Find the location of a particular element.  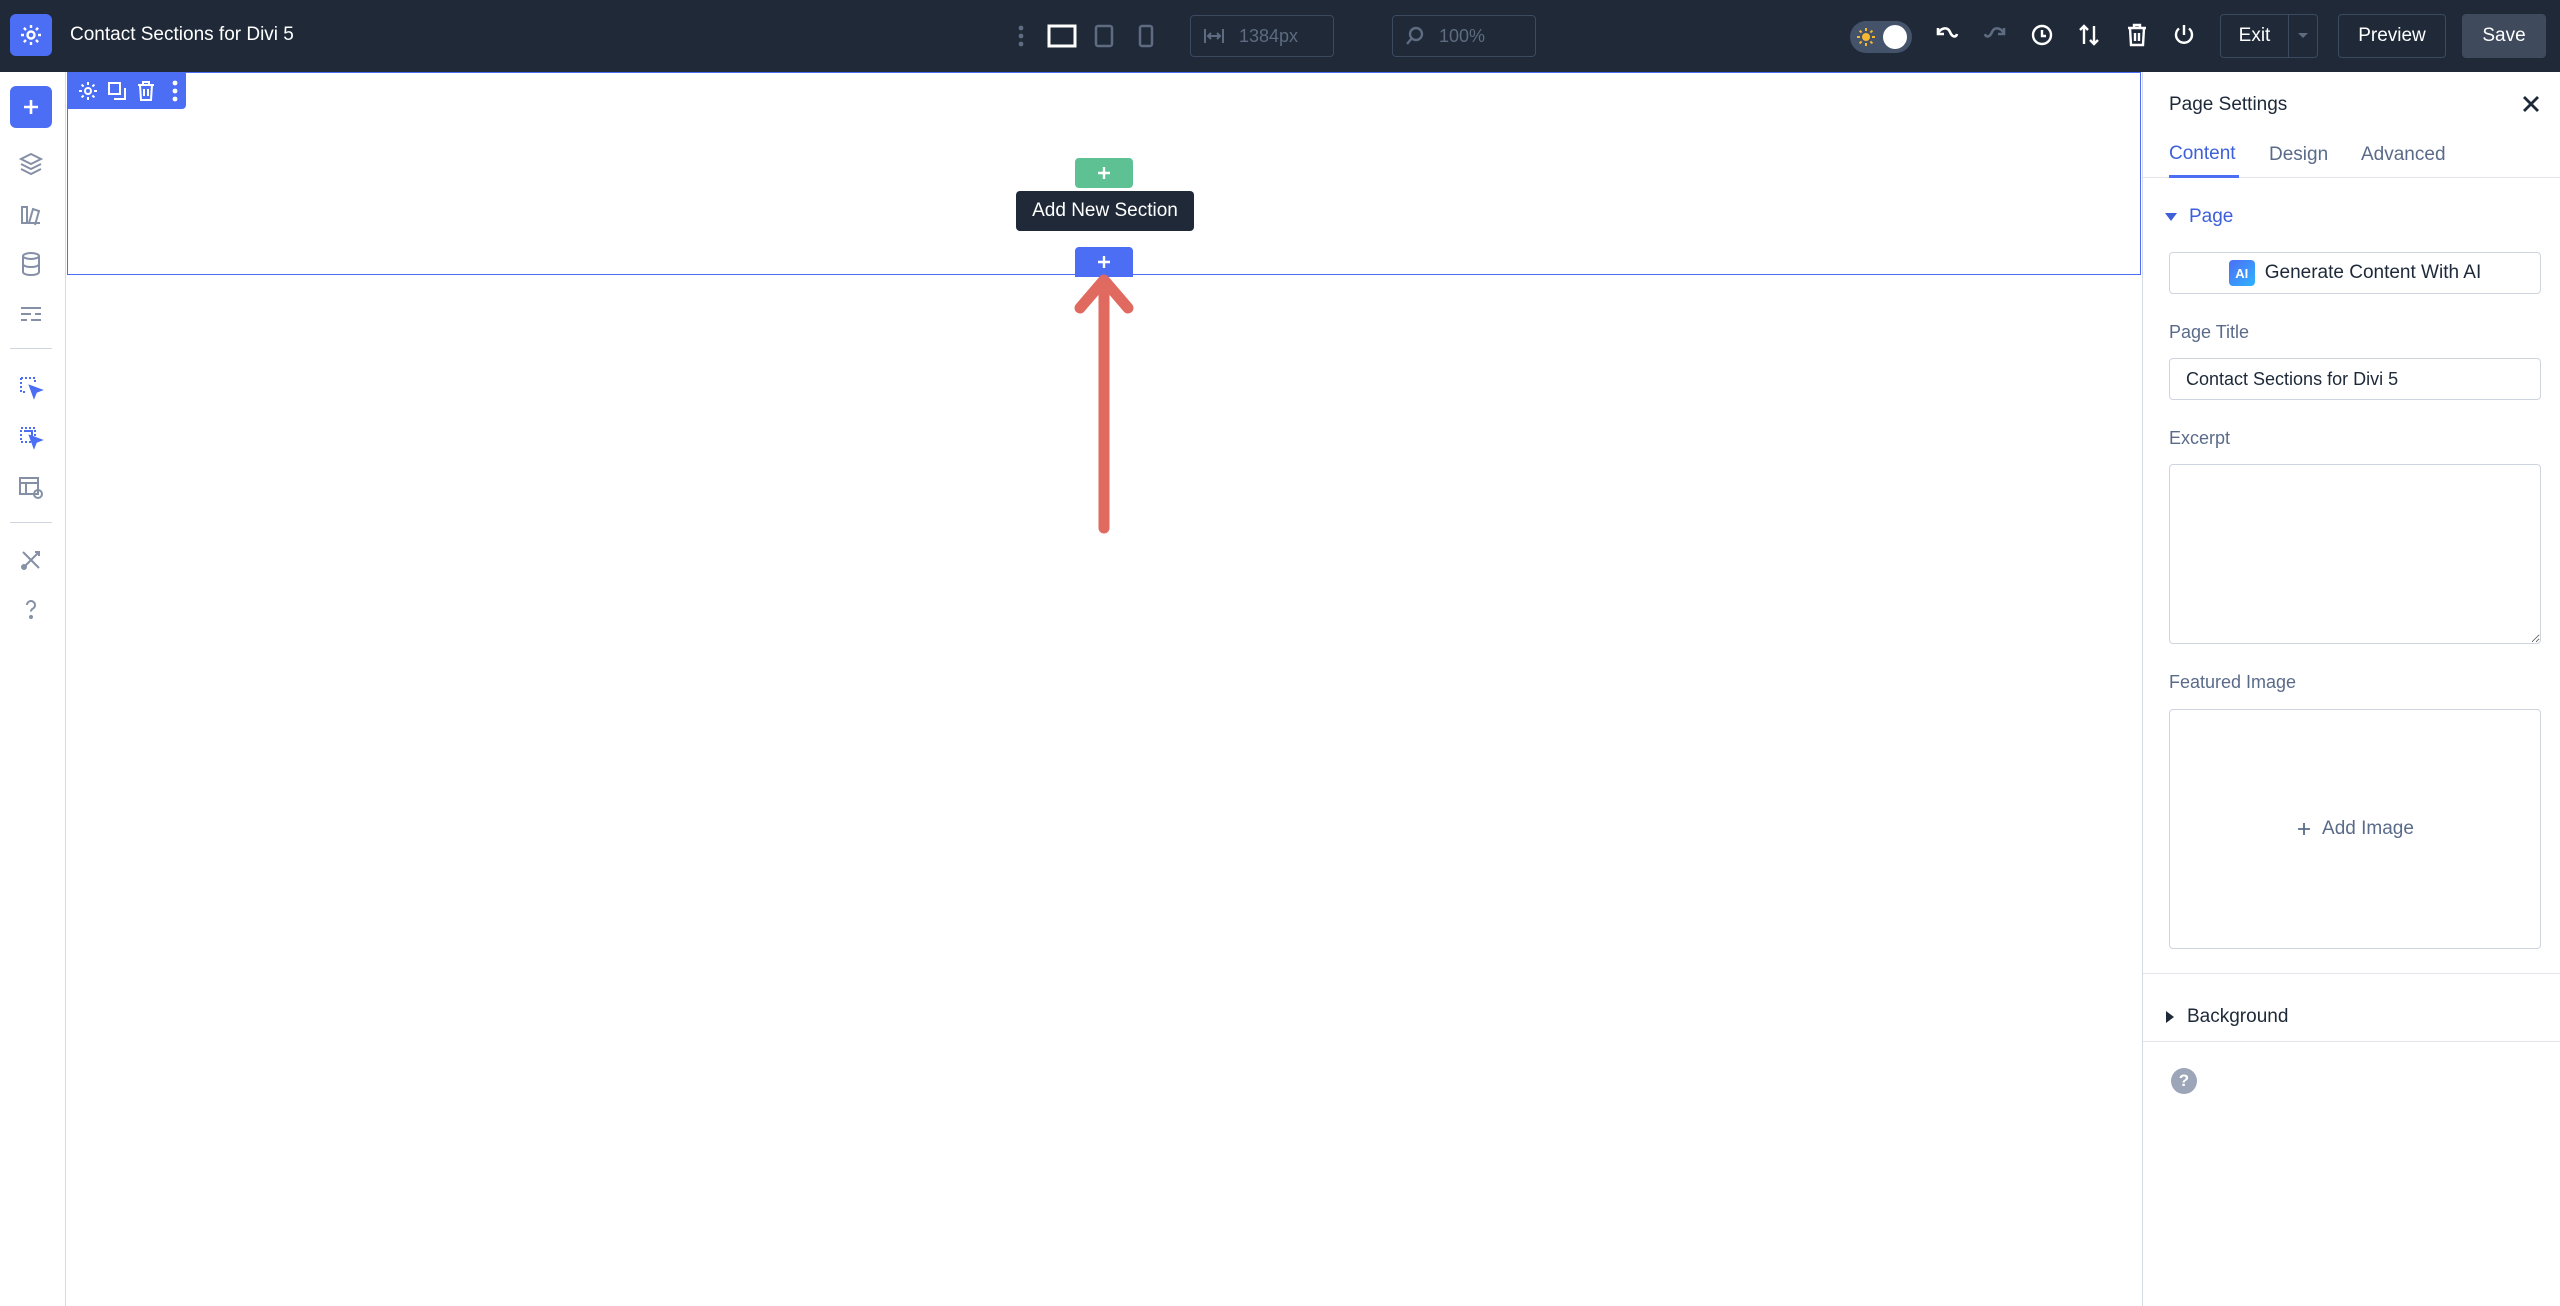

section-toolbar is located at coordinates (127, 91).